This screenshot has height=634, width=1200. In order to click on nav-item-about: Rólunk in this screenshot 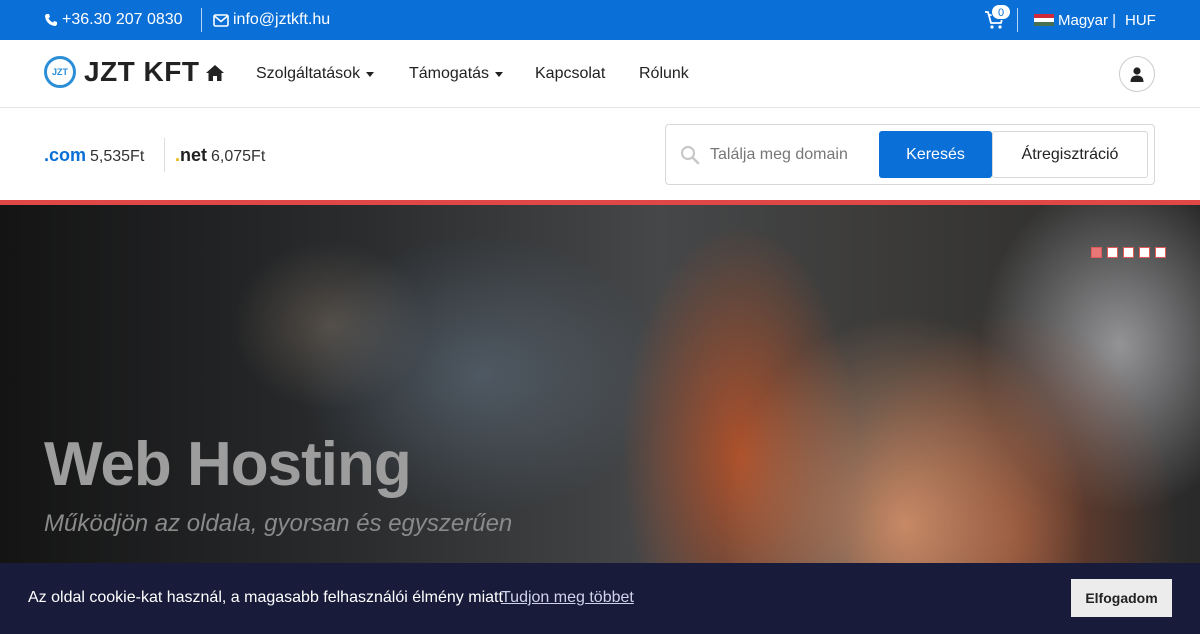, I will do `click(664, 74)`.